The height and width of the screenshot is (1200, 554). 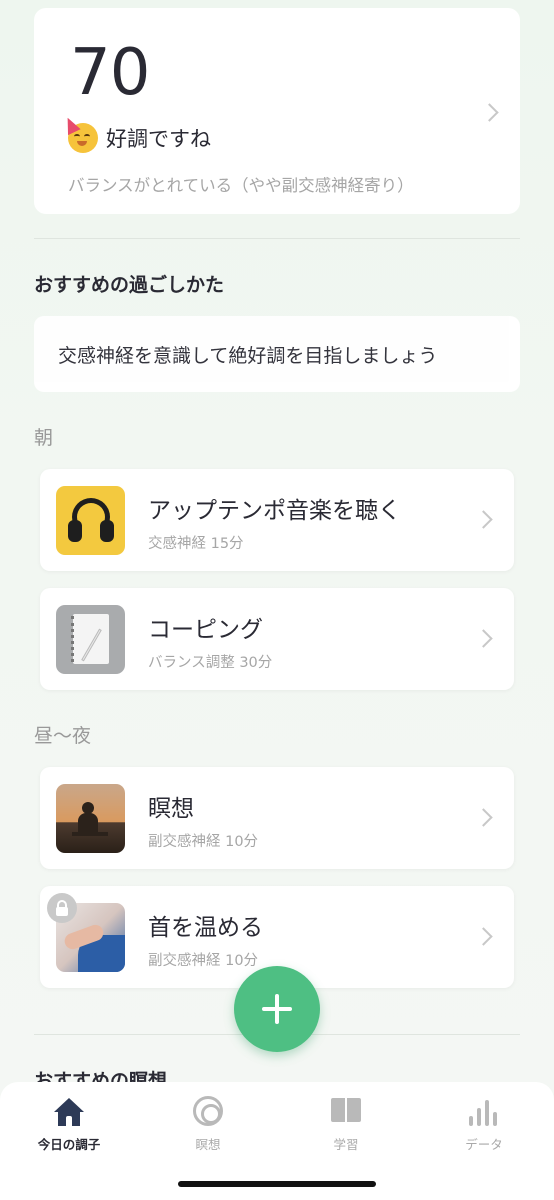 I want to click on meditation-ring-icon, so click(x=208, y=1111).